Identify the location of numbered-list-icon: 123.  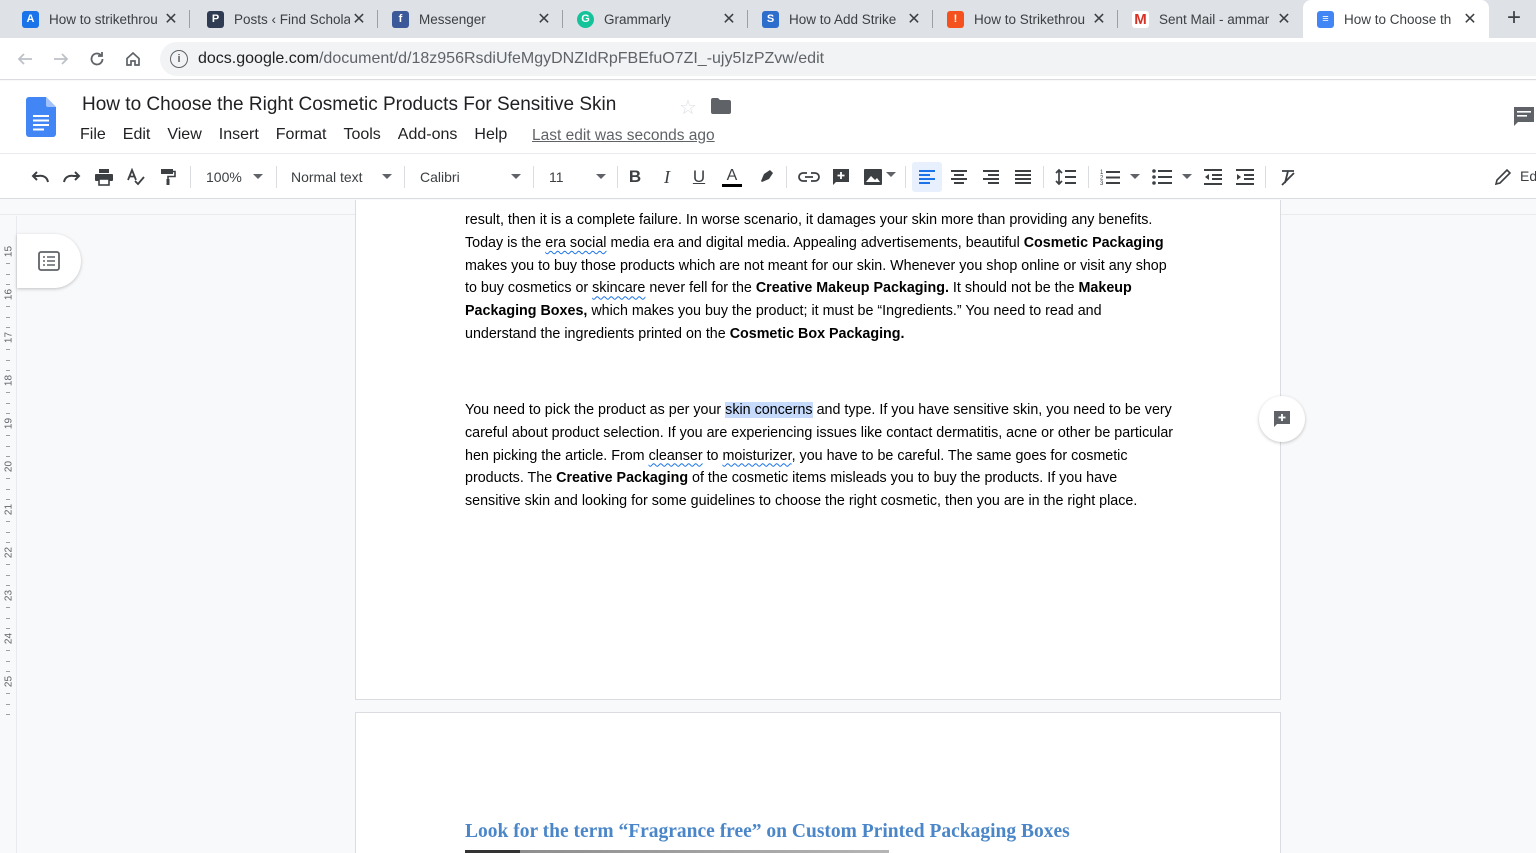
(1110, 177).